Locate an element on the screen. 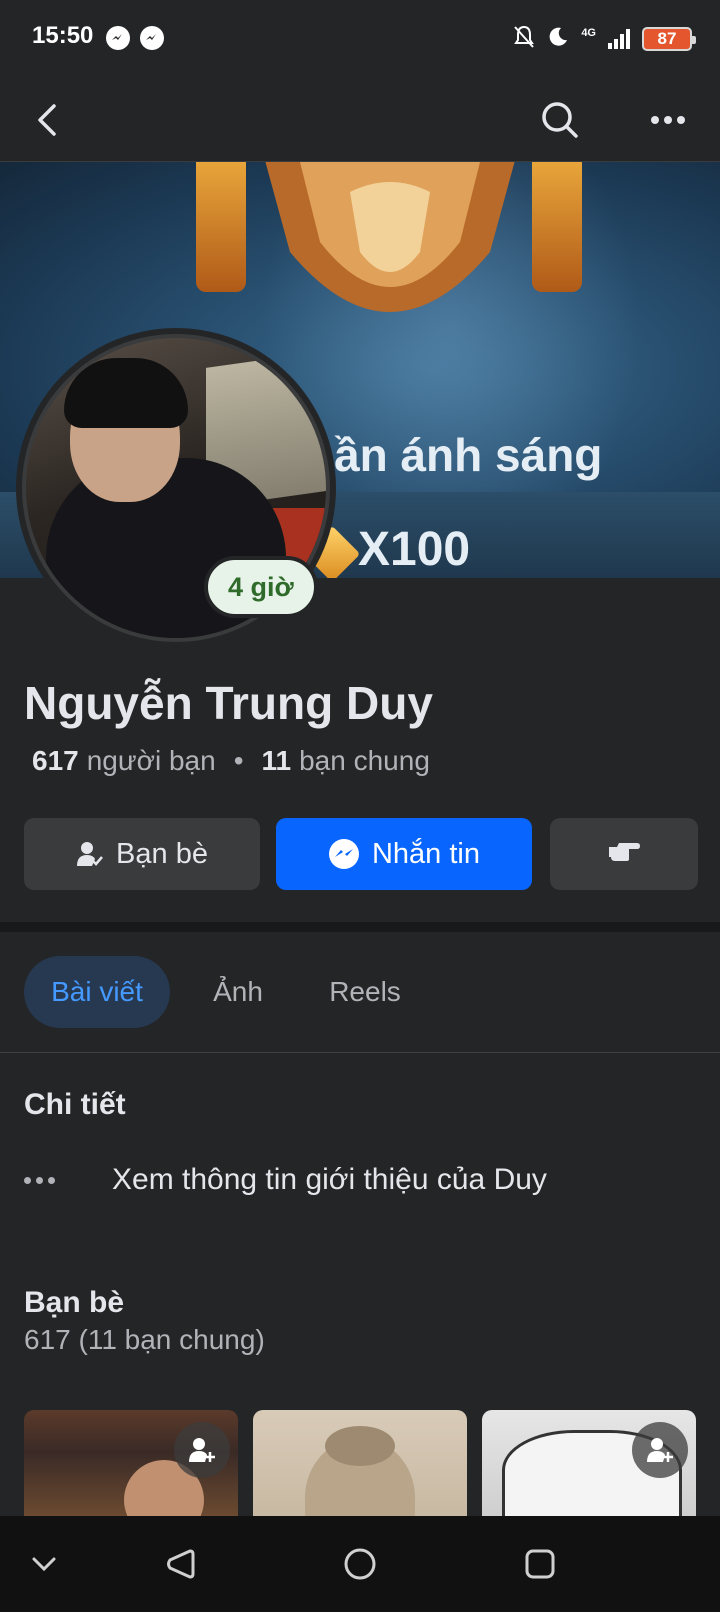 The image size is (720, 1612). message-button-label: Nhắn tin is located at coordinates (425, 853).